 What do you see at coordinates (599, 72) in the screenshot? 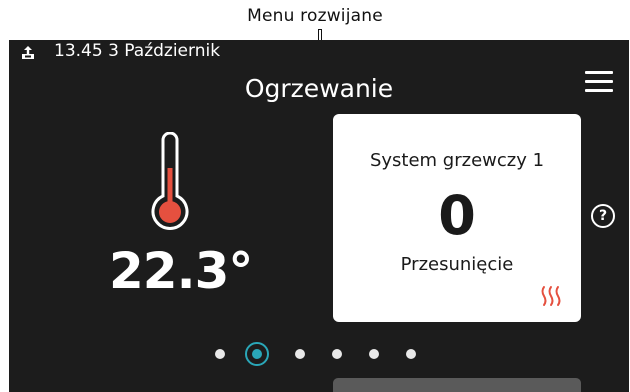
I see `hamburger-icon` at bounding box center [599, 72].